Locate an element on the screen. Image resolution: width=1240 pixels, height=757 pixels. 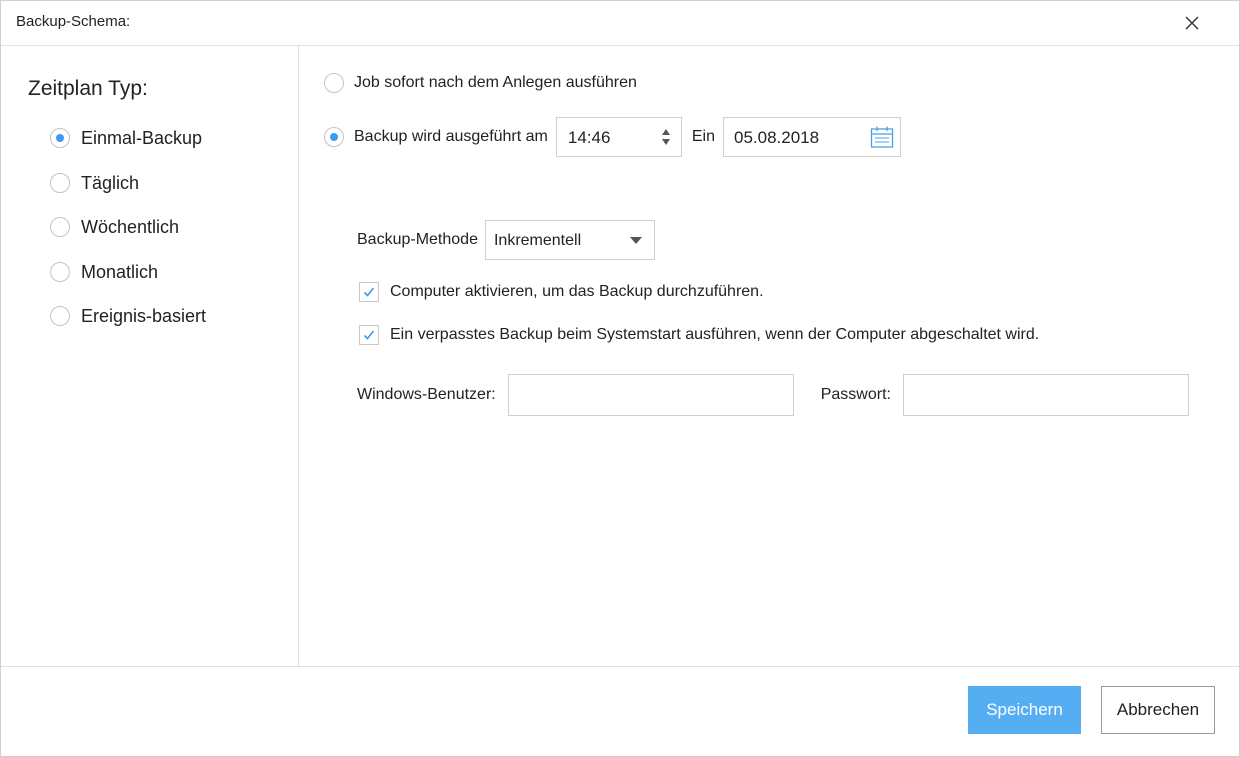
credentials-row: Windows-Benutzer: Passwort: is located at coordinates (773, 395).